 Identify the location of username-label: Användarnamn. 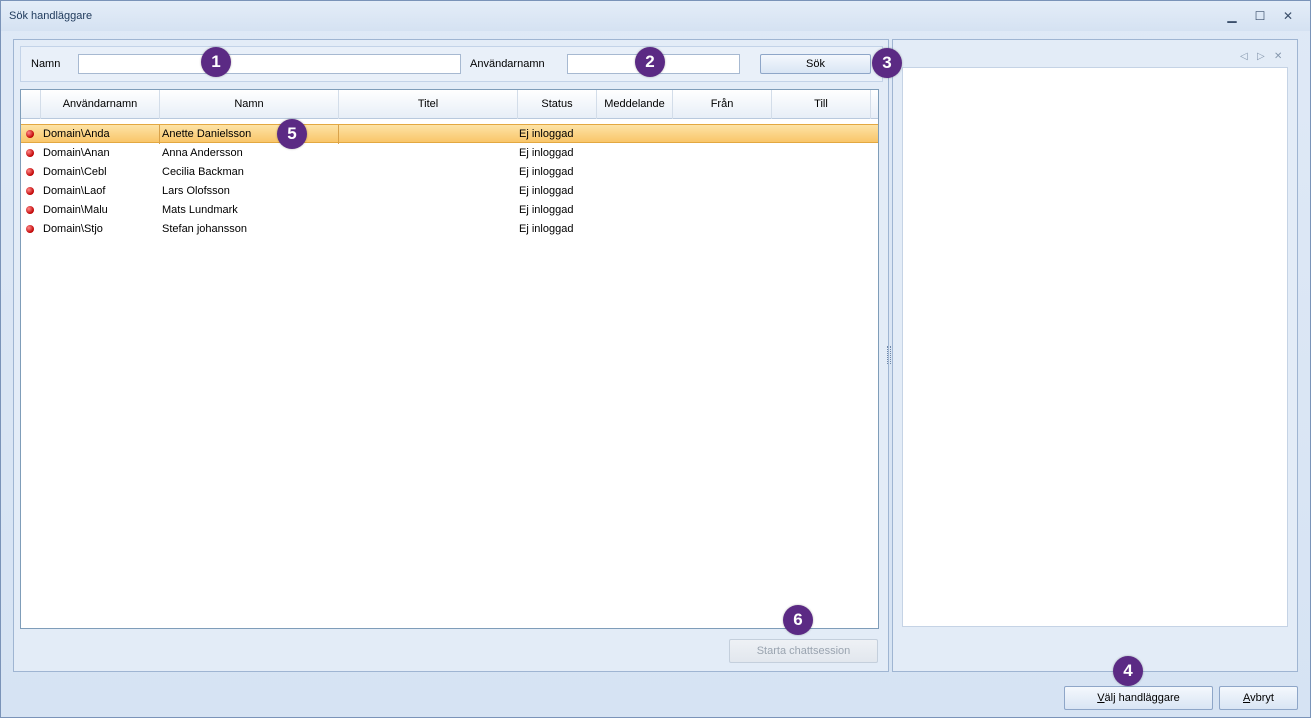
(507, 64).